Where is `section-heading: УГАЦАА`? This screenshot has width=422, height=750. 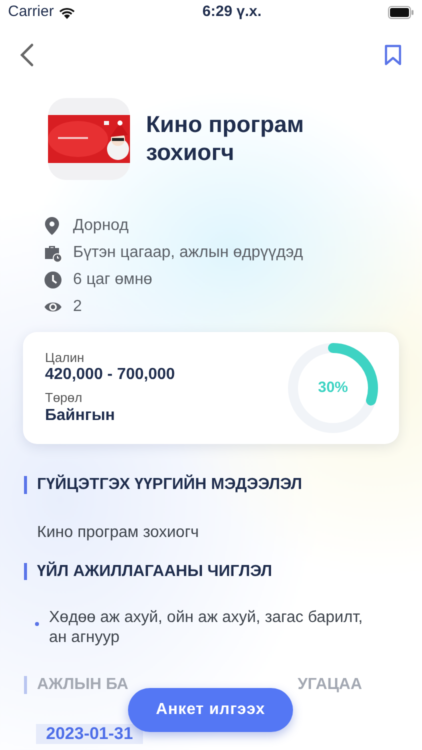 section-heading: УГАЦАА is located at coordinates (330, 685).